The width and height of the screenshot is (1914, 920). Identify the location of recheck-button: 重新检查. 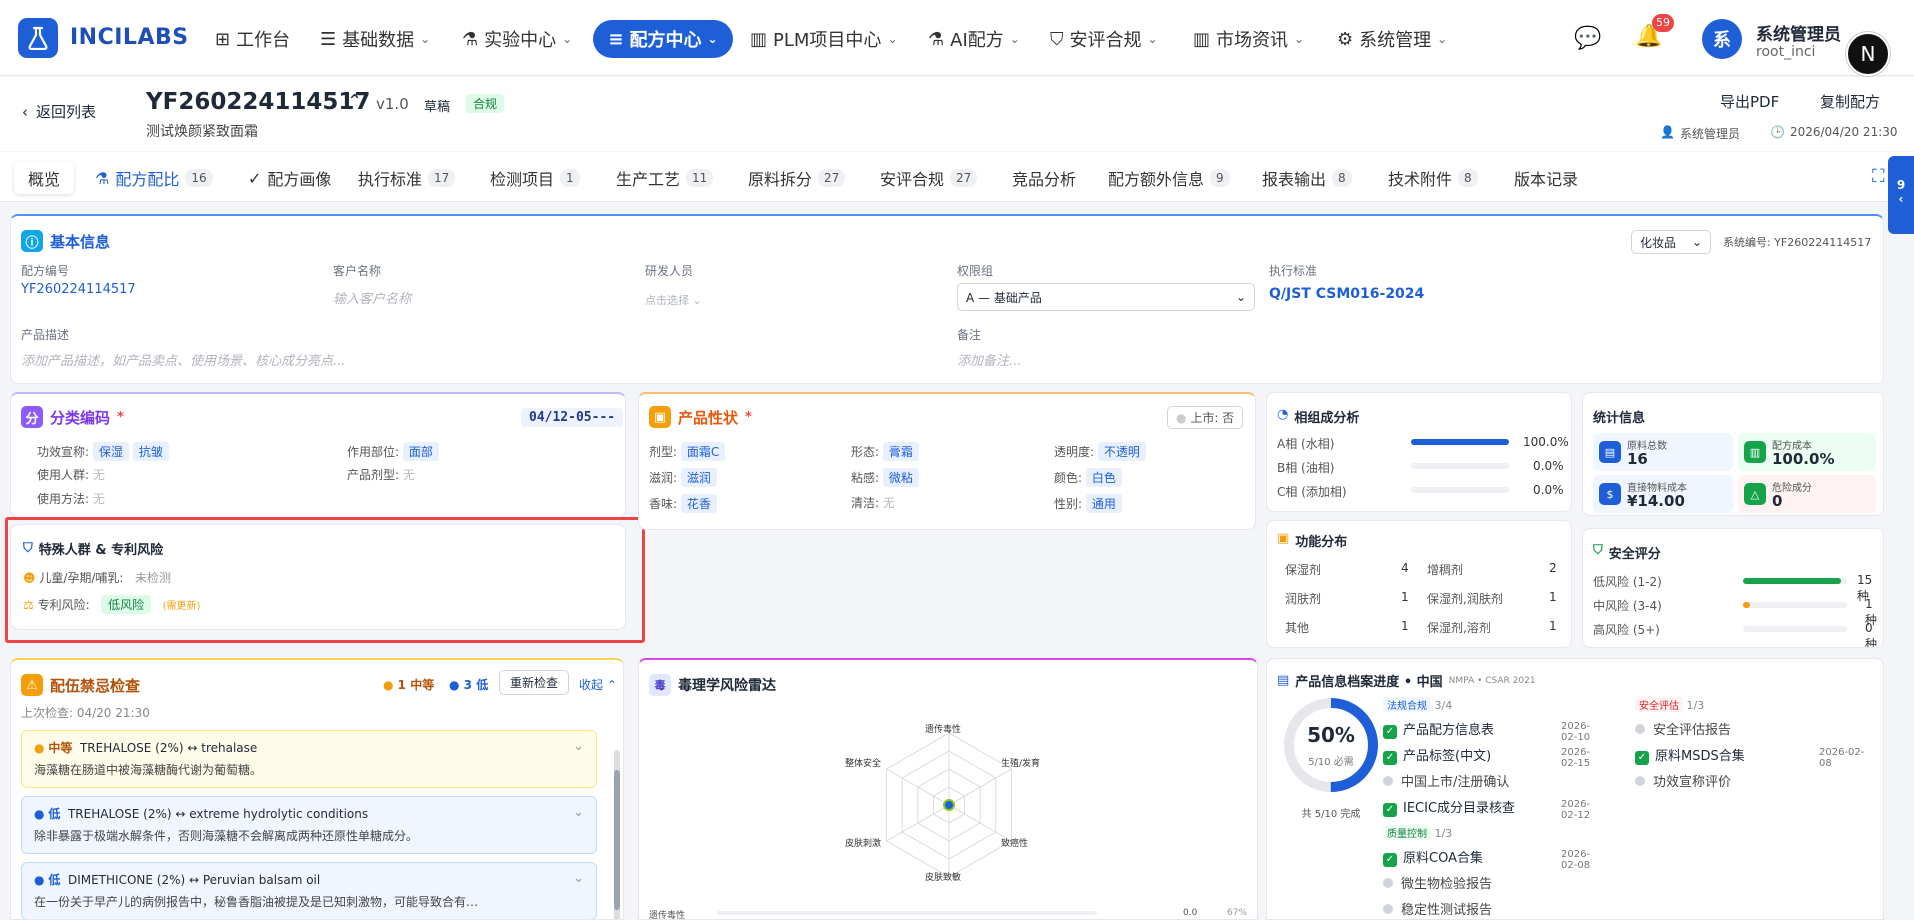
(534, 682).